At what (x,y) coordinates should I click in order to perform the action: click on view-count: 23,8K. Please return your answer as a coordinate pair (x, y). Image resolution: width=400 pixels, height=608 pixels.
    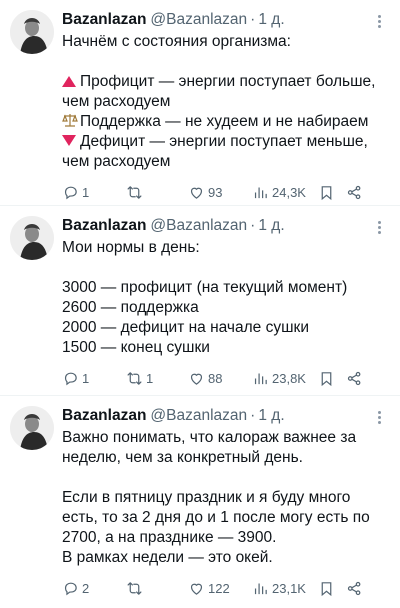
    Looking at the image, I should click on (289, 378).